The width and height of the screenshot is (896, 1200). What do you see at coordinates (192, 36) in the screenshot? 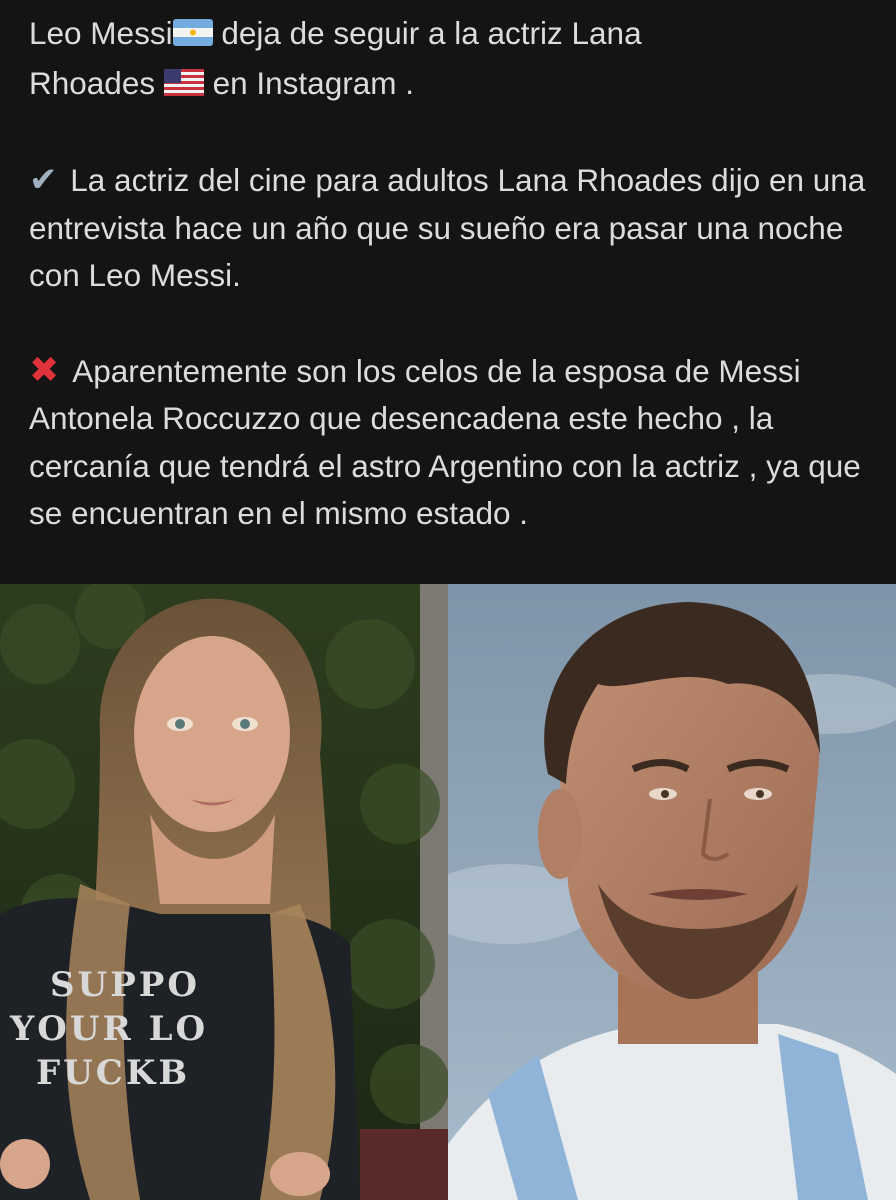
I see `argentina-flag-icon` at bounding box center [192, 36].